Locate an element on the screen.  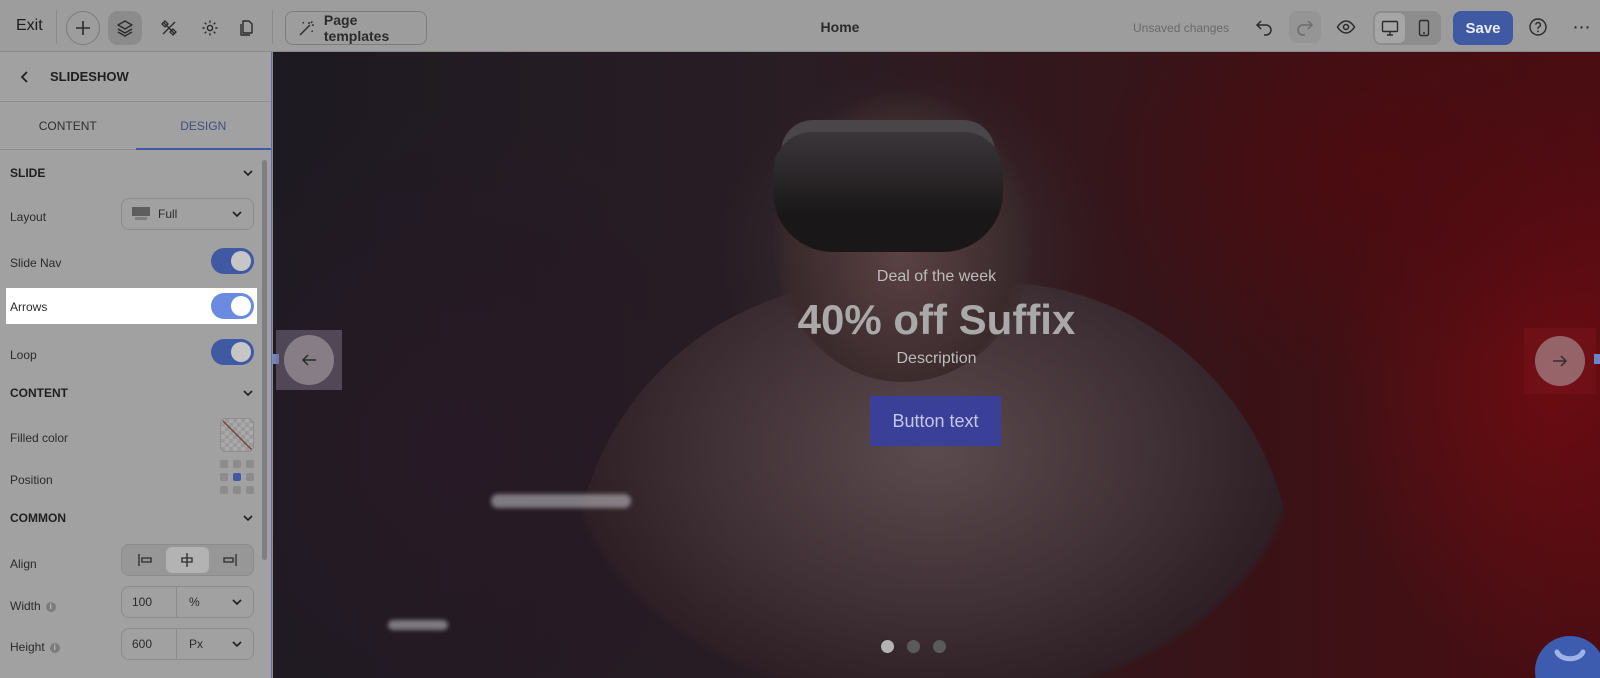
align-right-icon is located at coordinates (230, 560).